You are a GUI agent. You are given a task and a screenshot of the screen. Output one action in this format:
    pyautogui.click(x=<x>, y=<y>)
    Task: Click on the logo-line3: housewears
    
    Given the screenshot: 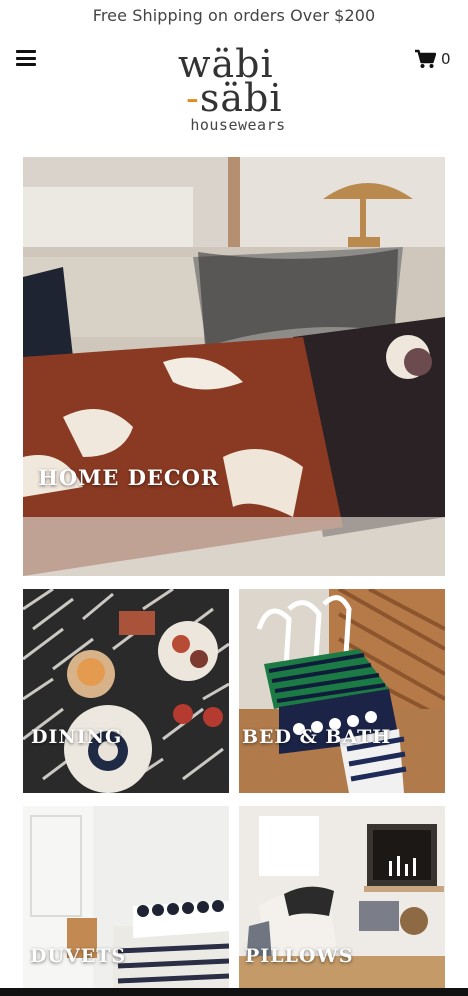 What is the action you would take?
    pyautogui.click(x=238, y=125)
    